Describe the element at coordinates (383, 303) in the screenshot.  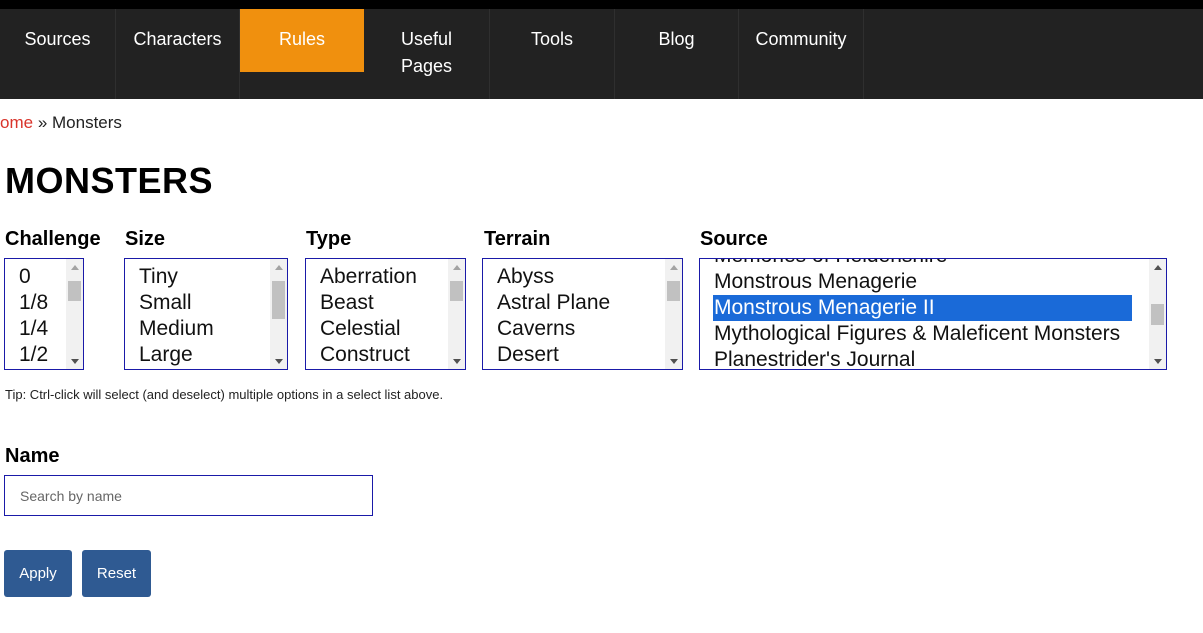
I see `type-option: Beast` at that location.